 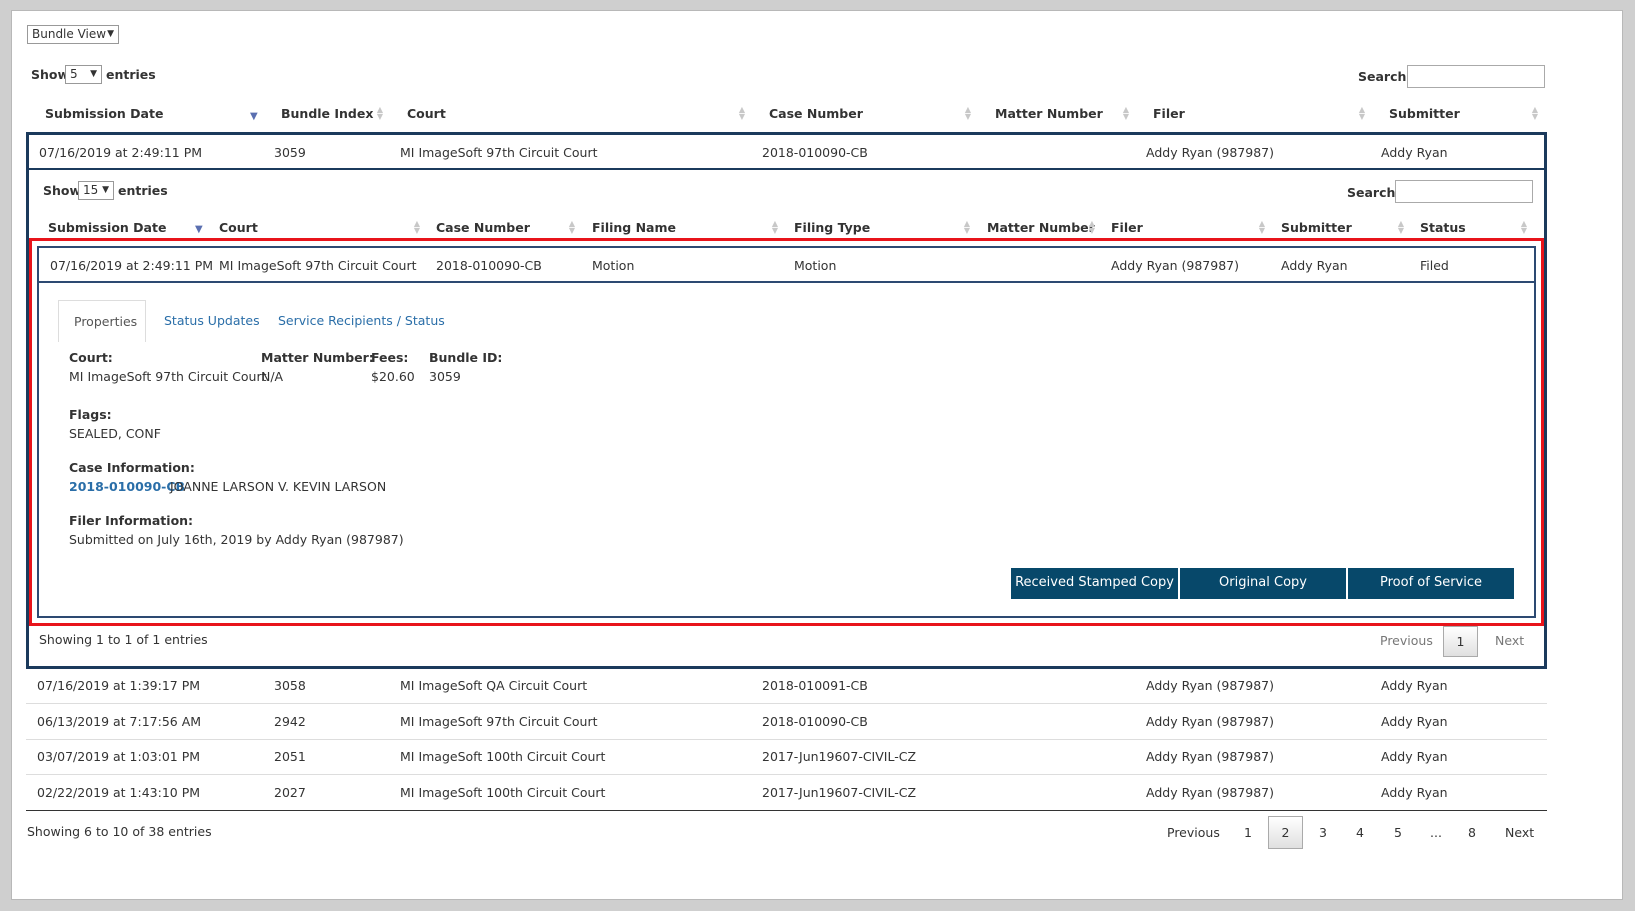 What do you see at coordinates (503, 792) in the screenshot?
I see `cell-court: MI ImageSoft 100th Circuit Court` at bounding box center [503, 792].